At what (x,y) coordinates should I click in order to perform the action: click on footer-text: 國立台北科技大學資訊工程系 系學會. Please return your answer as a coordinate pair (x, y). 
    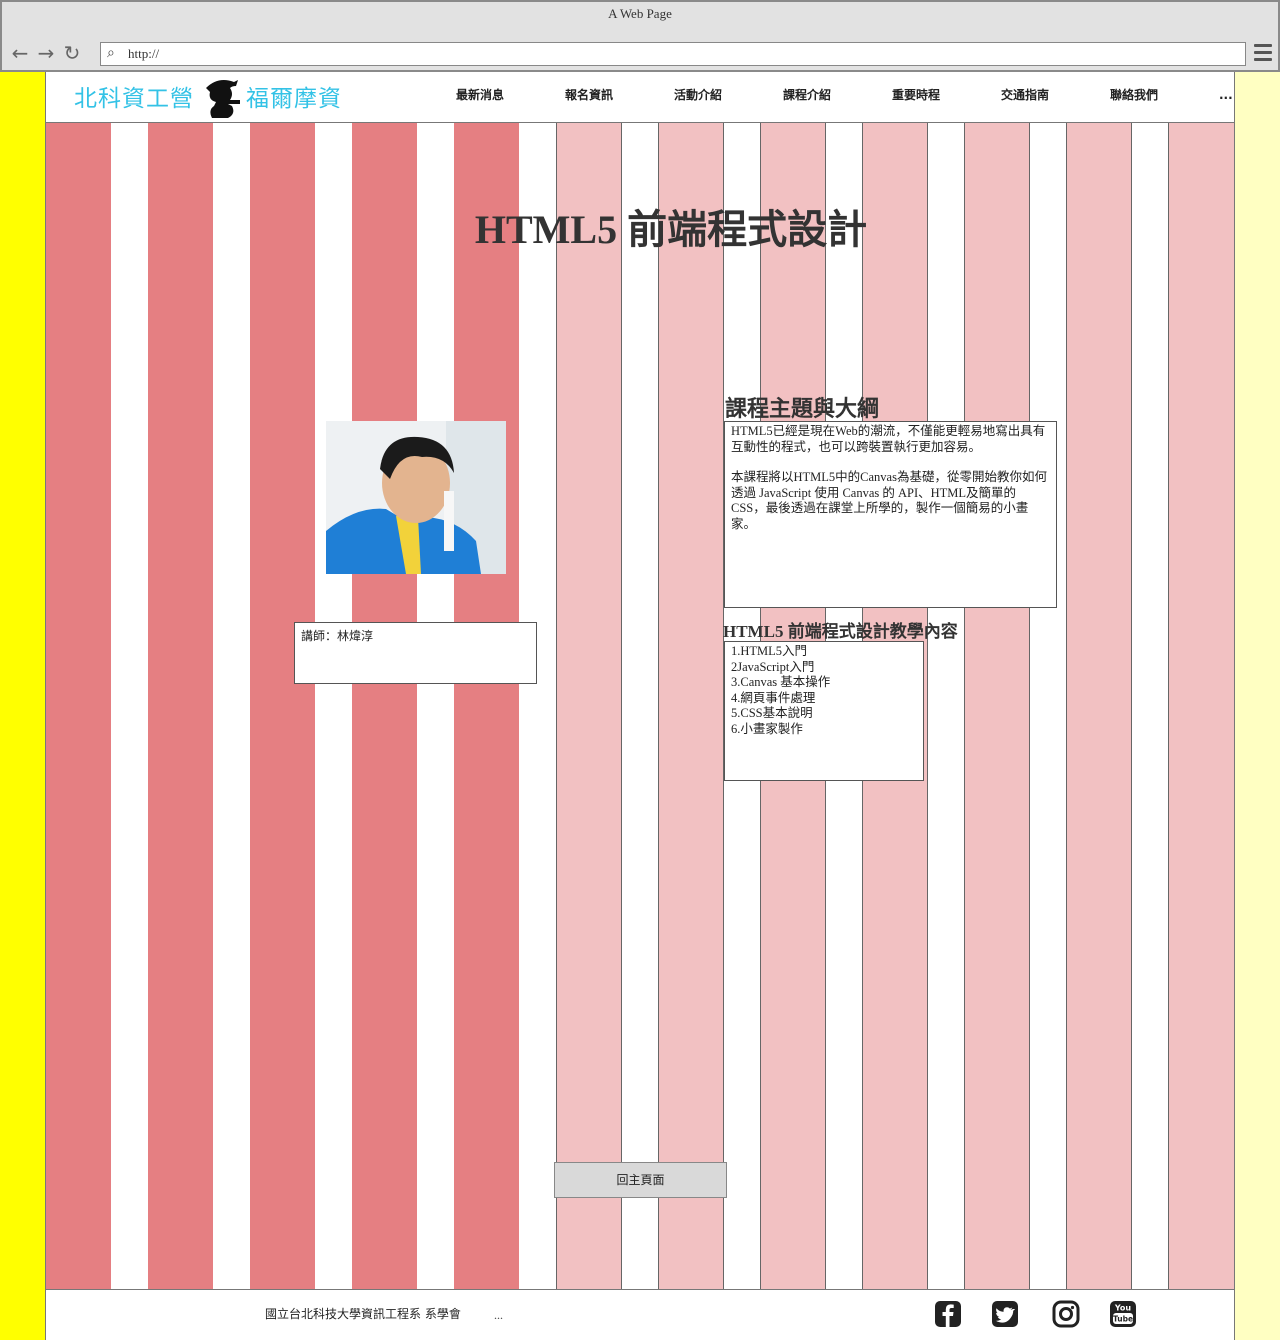
    Looking at the image, I should click on (363, 1314).